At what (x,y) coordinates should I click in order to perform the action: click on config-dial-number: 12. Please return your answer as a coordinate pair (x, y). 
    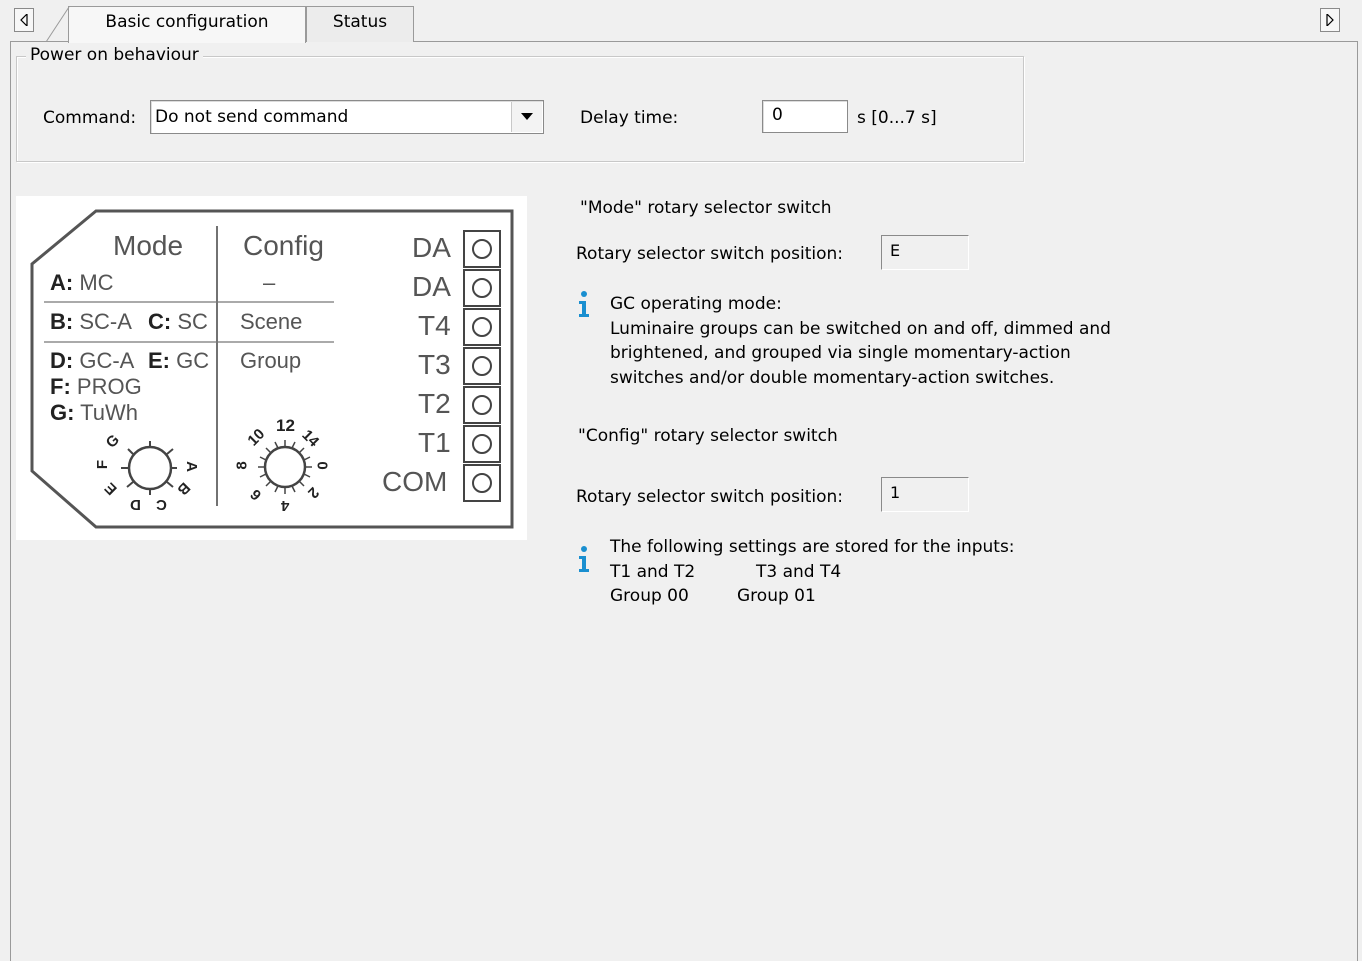
    Looking at the image, I should click on (285, 425).